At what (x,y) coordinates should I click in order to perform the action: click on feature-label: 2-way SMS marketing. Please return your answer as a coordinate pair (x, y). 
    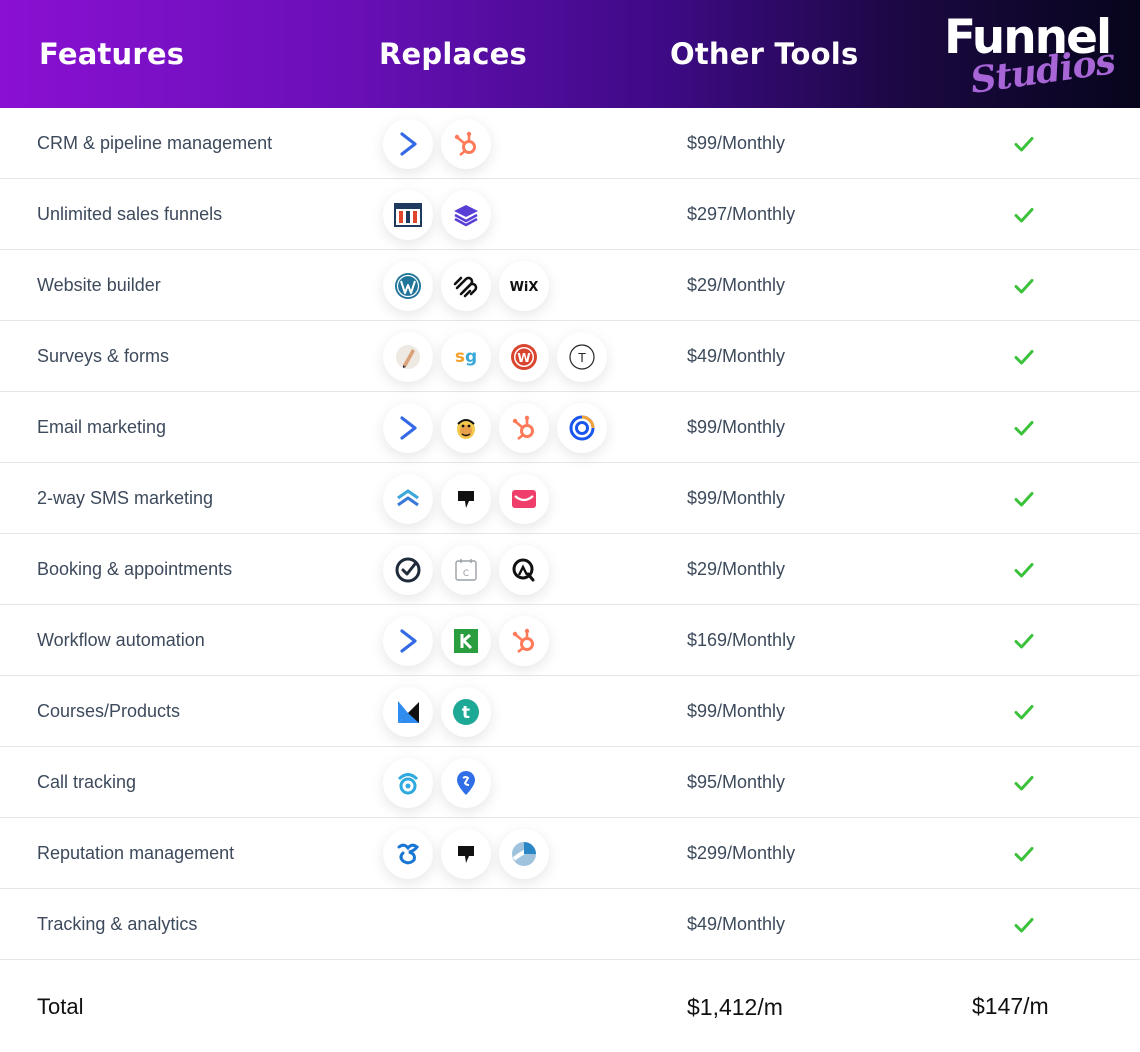
    Looking at the image, I should click on (125, 498).